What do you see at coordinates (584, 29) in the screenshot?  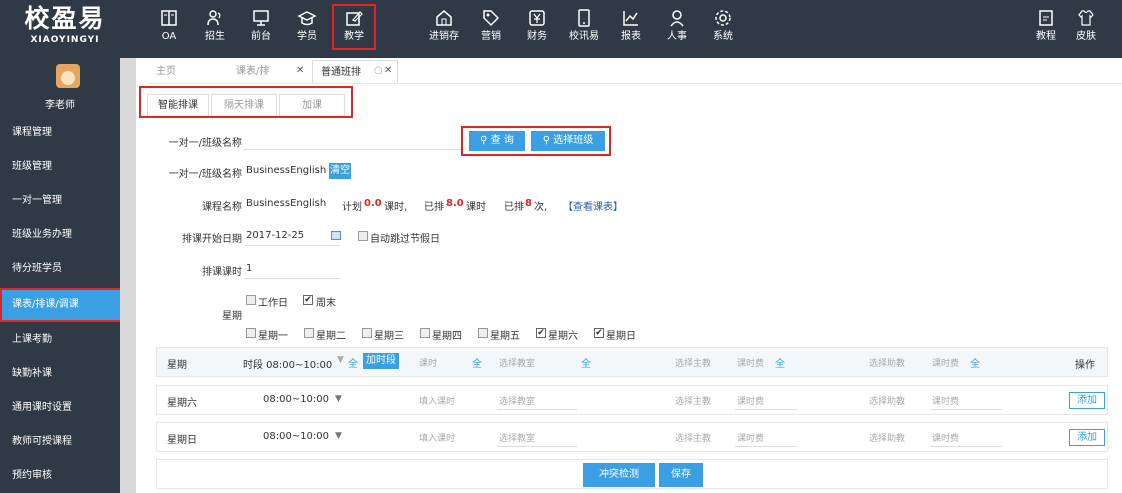 I see `nav-messenger: 校讯易` at bounding box center [584, 29].